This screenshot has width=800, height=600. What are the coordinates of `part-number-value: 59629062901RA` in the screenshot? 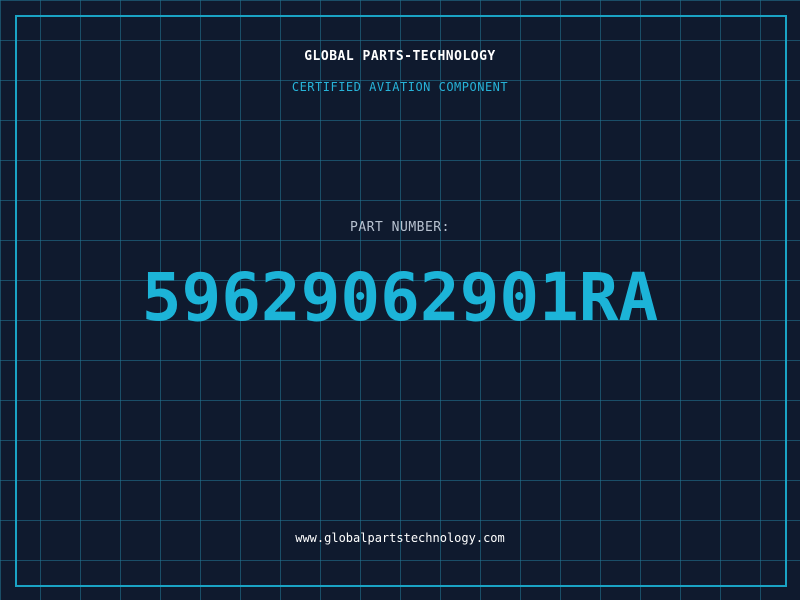 It's located at (400, 297).